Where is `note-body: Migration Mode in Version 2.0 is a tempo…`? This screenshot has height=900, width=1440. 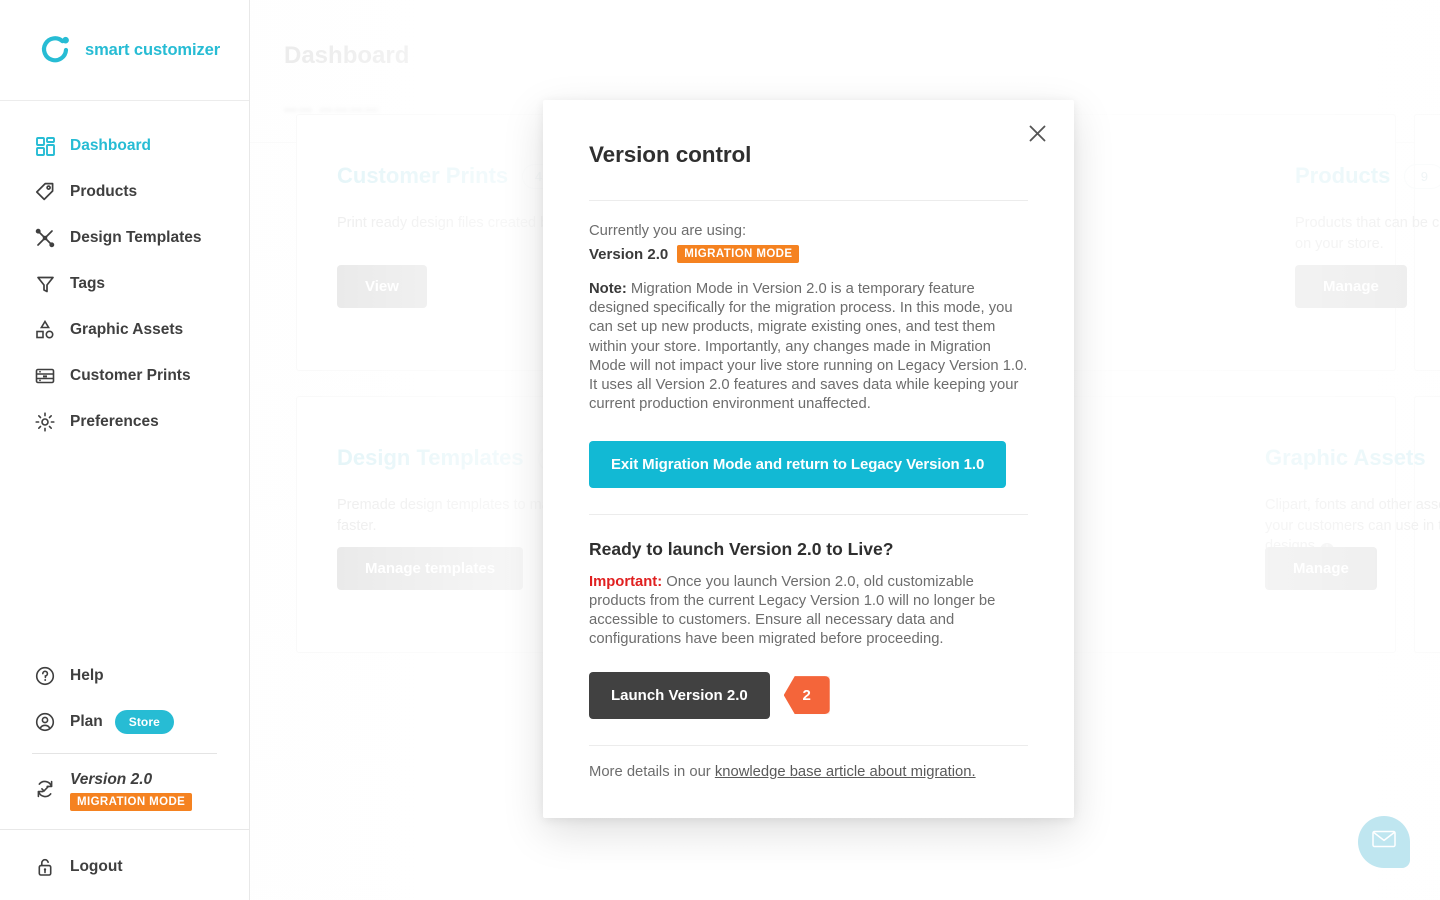
note-body: Migration Mode in Version 2.0 is a tempo… is located at coordinates (808, 347).